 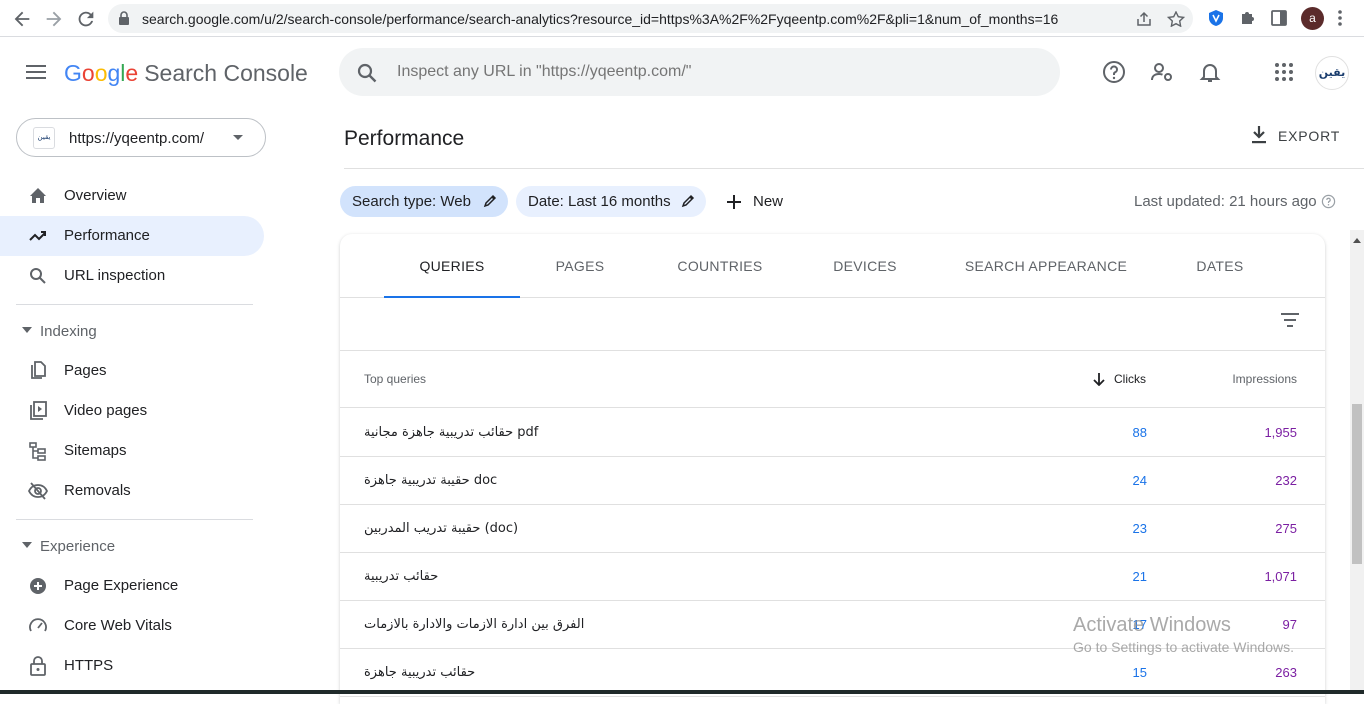 What do you see at coordinates (1286, 672) in the screenshot?
I see `impressions-value: 263` at bounding box center [1286, 672].